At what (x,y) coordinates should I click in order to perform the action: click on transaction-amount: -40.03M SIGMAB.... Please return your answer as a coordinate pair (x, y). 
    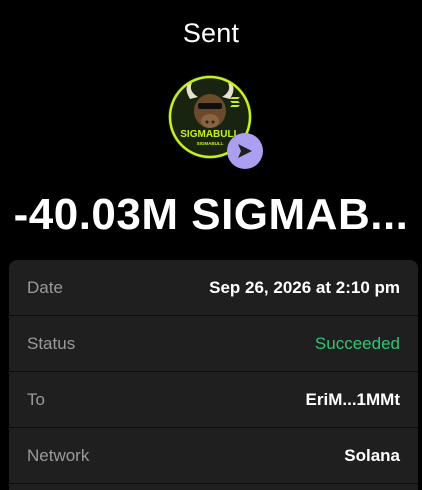
    Looking at the image, I should click on (211, 214).